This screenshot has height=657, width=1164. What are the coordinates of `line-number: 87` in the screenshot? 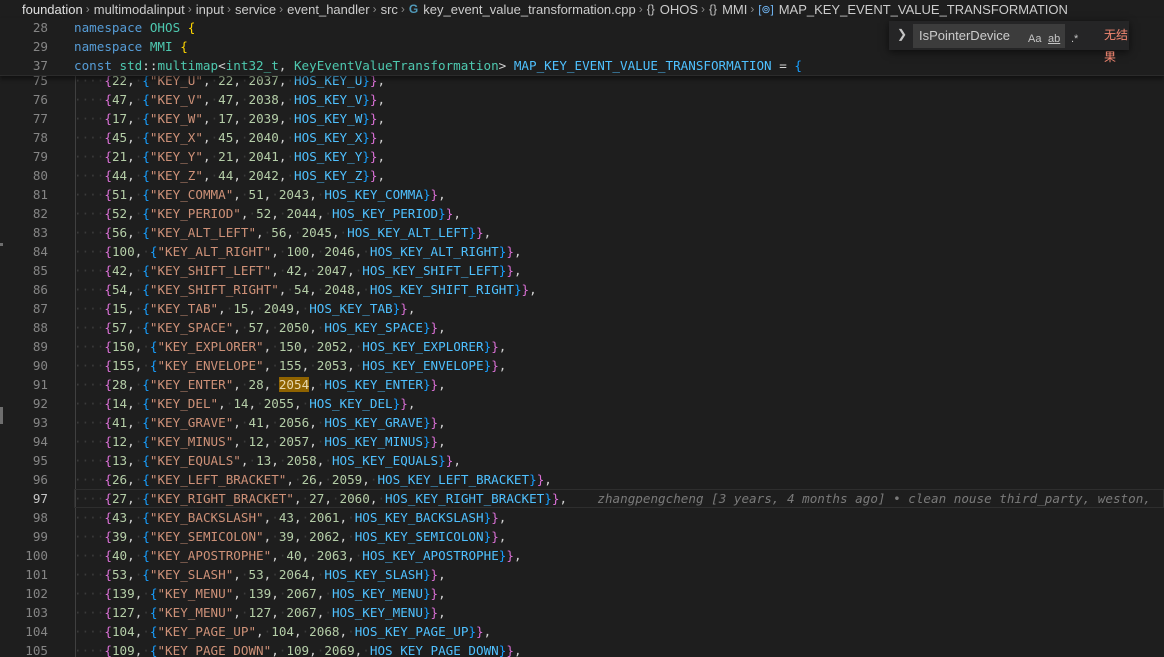 It's located at (40, 308).